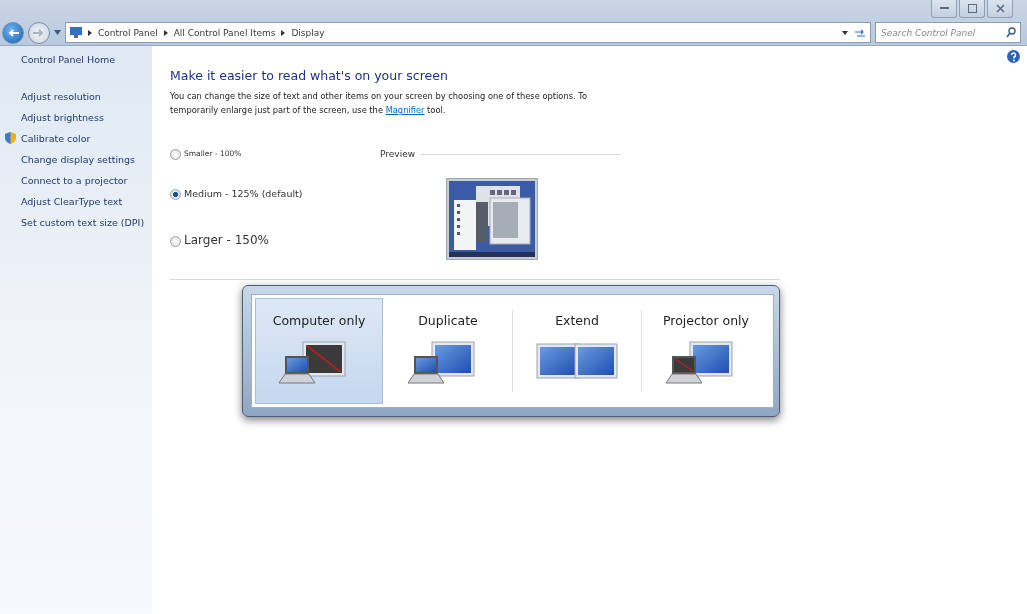 Image resolution: width=1027 pixels, height=614 pixels. I want to click on close-button, so click(1000, 9).